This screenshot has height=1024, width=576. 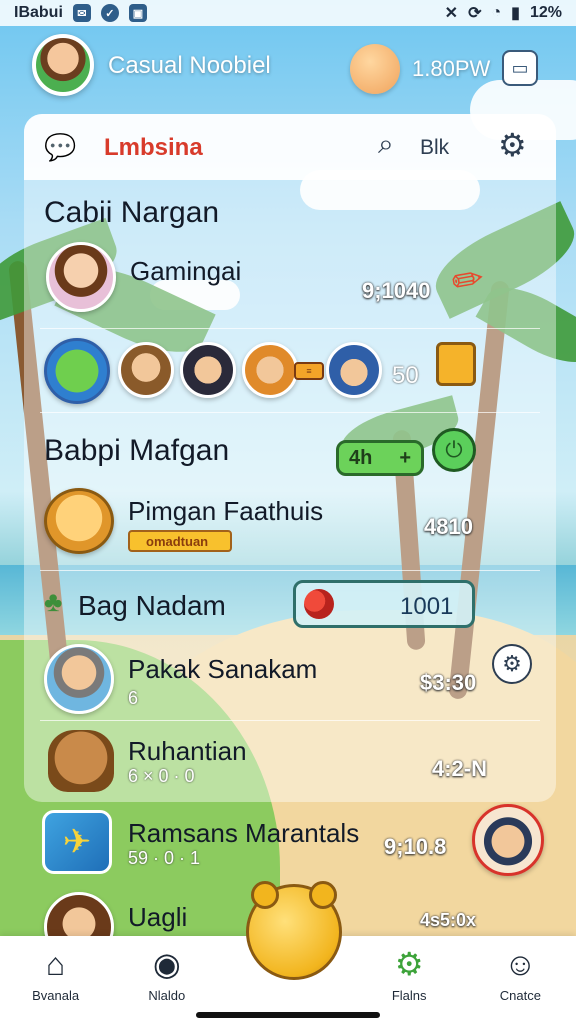 I want to click on section-title: Cabii Nargan, so click(x=132, y=212).